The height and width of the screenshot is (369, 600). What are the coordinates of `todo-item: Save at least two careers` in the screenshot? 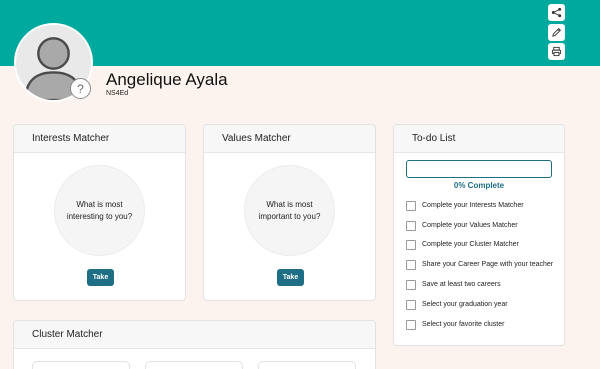 It's located at (453, 284).